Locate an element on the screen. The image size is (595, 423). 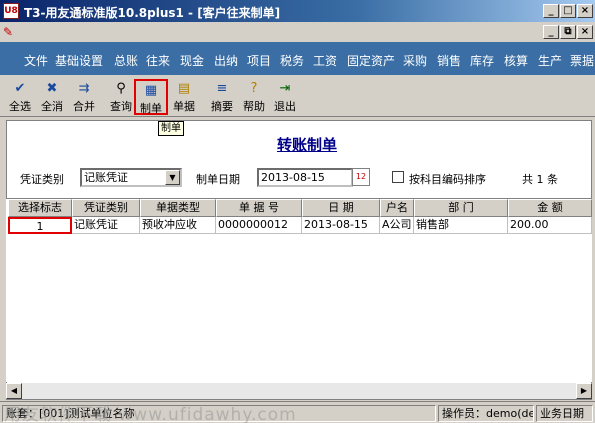
date-input: 2013-08-15 is located at coordinates (305, 177).